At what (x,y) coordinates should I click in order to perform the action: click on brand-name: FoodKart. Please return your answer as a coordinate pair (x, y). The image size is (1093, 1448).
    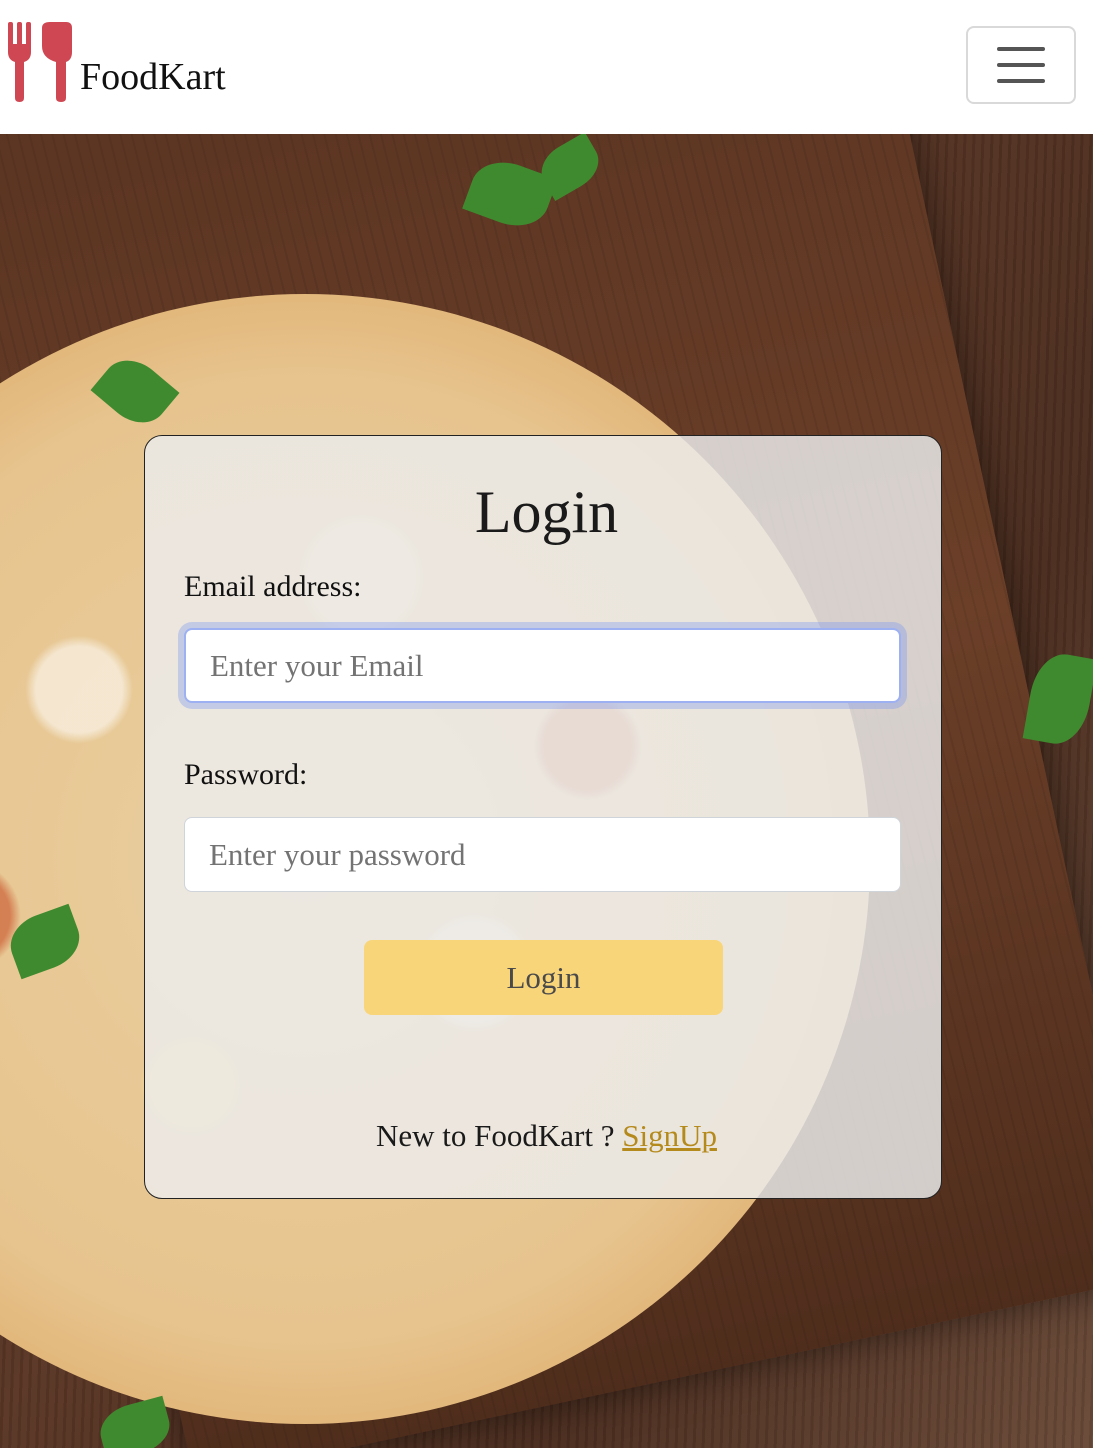
    Looking at the image, I should click on (153, 77).